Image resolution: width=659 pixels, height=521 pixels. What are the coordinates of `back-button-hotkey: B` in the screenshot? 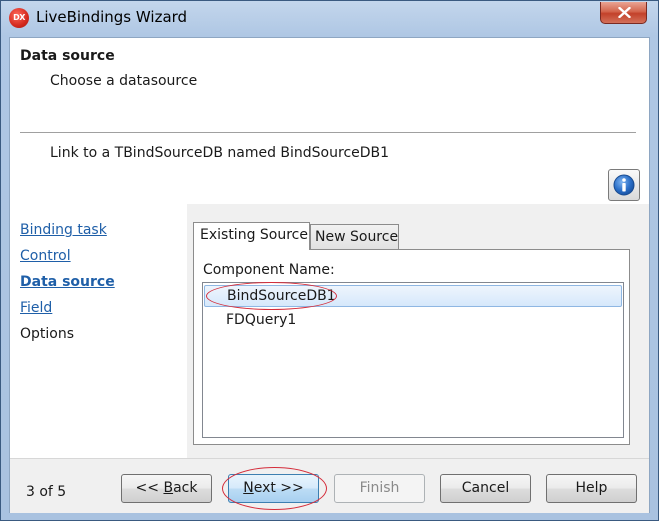 It's located at (168, 488).